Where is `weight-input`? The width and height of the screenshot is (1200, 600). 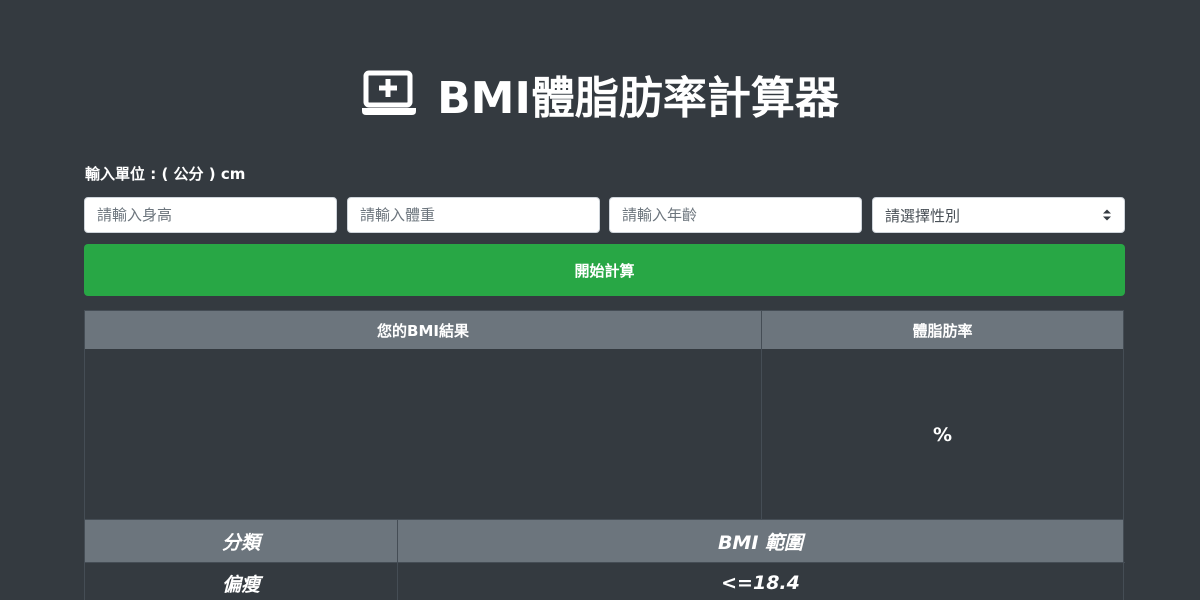 weight-input is located at coordinates (473, 215).